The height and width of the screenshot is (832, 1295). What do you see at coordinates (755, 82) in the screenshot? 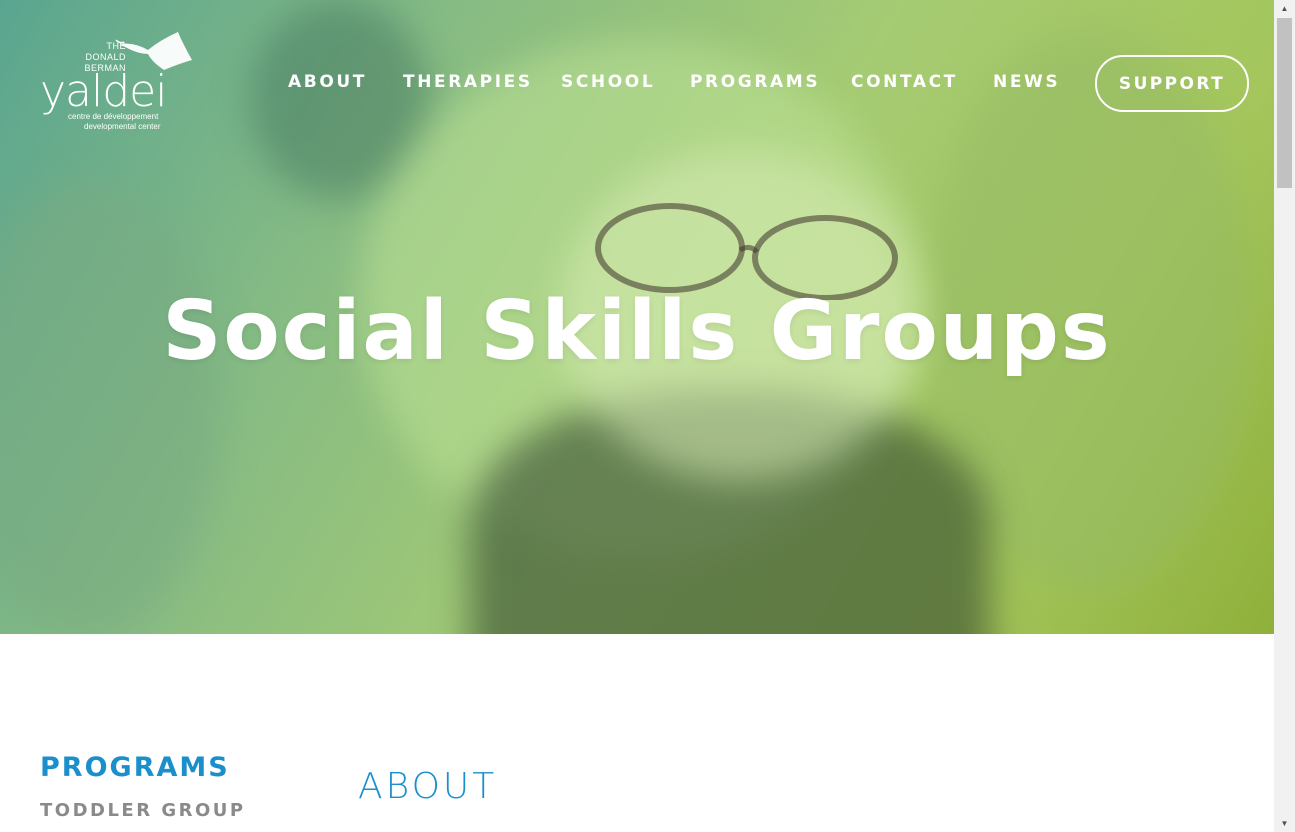
I see `nav-item-programs: PROGRAMS` at bounding box center [755, 82].